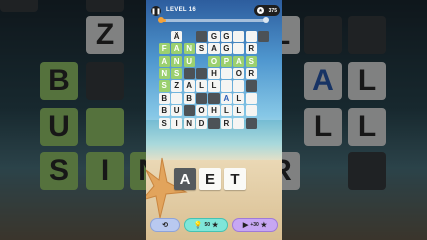 The width and height of the screenshot is (427, 240). I want to click on hint-button: 💡 50 ★, so click(206, 225).